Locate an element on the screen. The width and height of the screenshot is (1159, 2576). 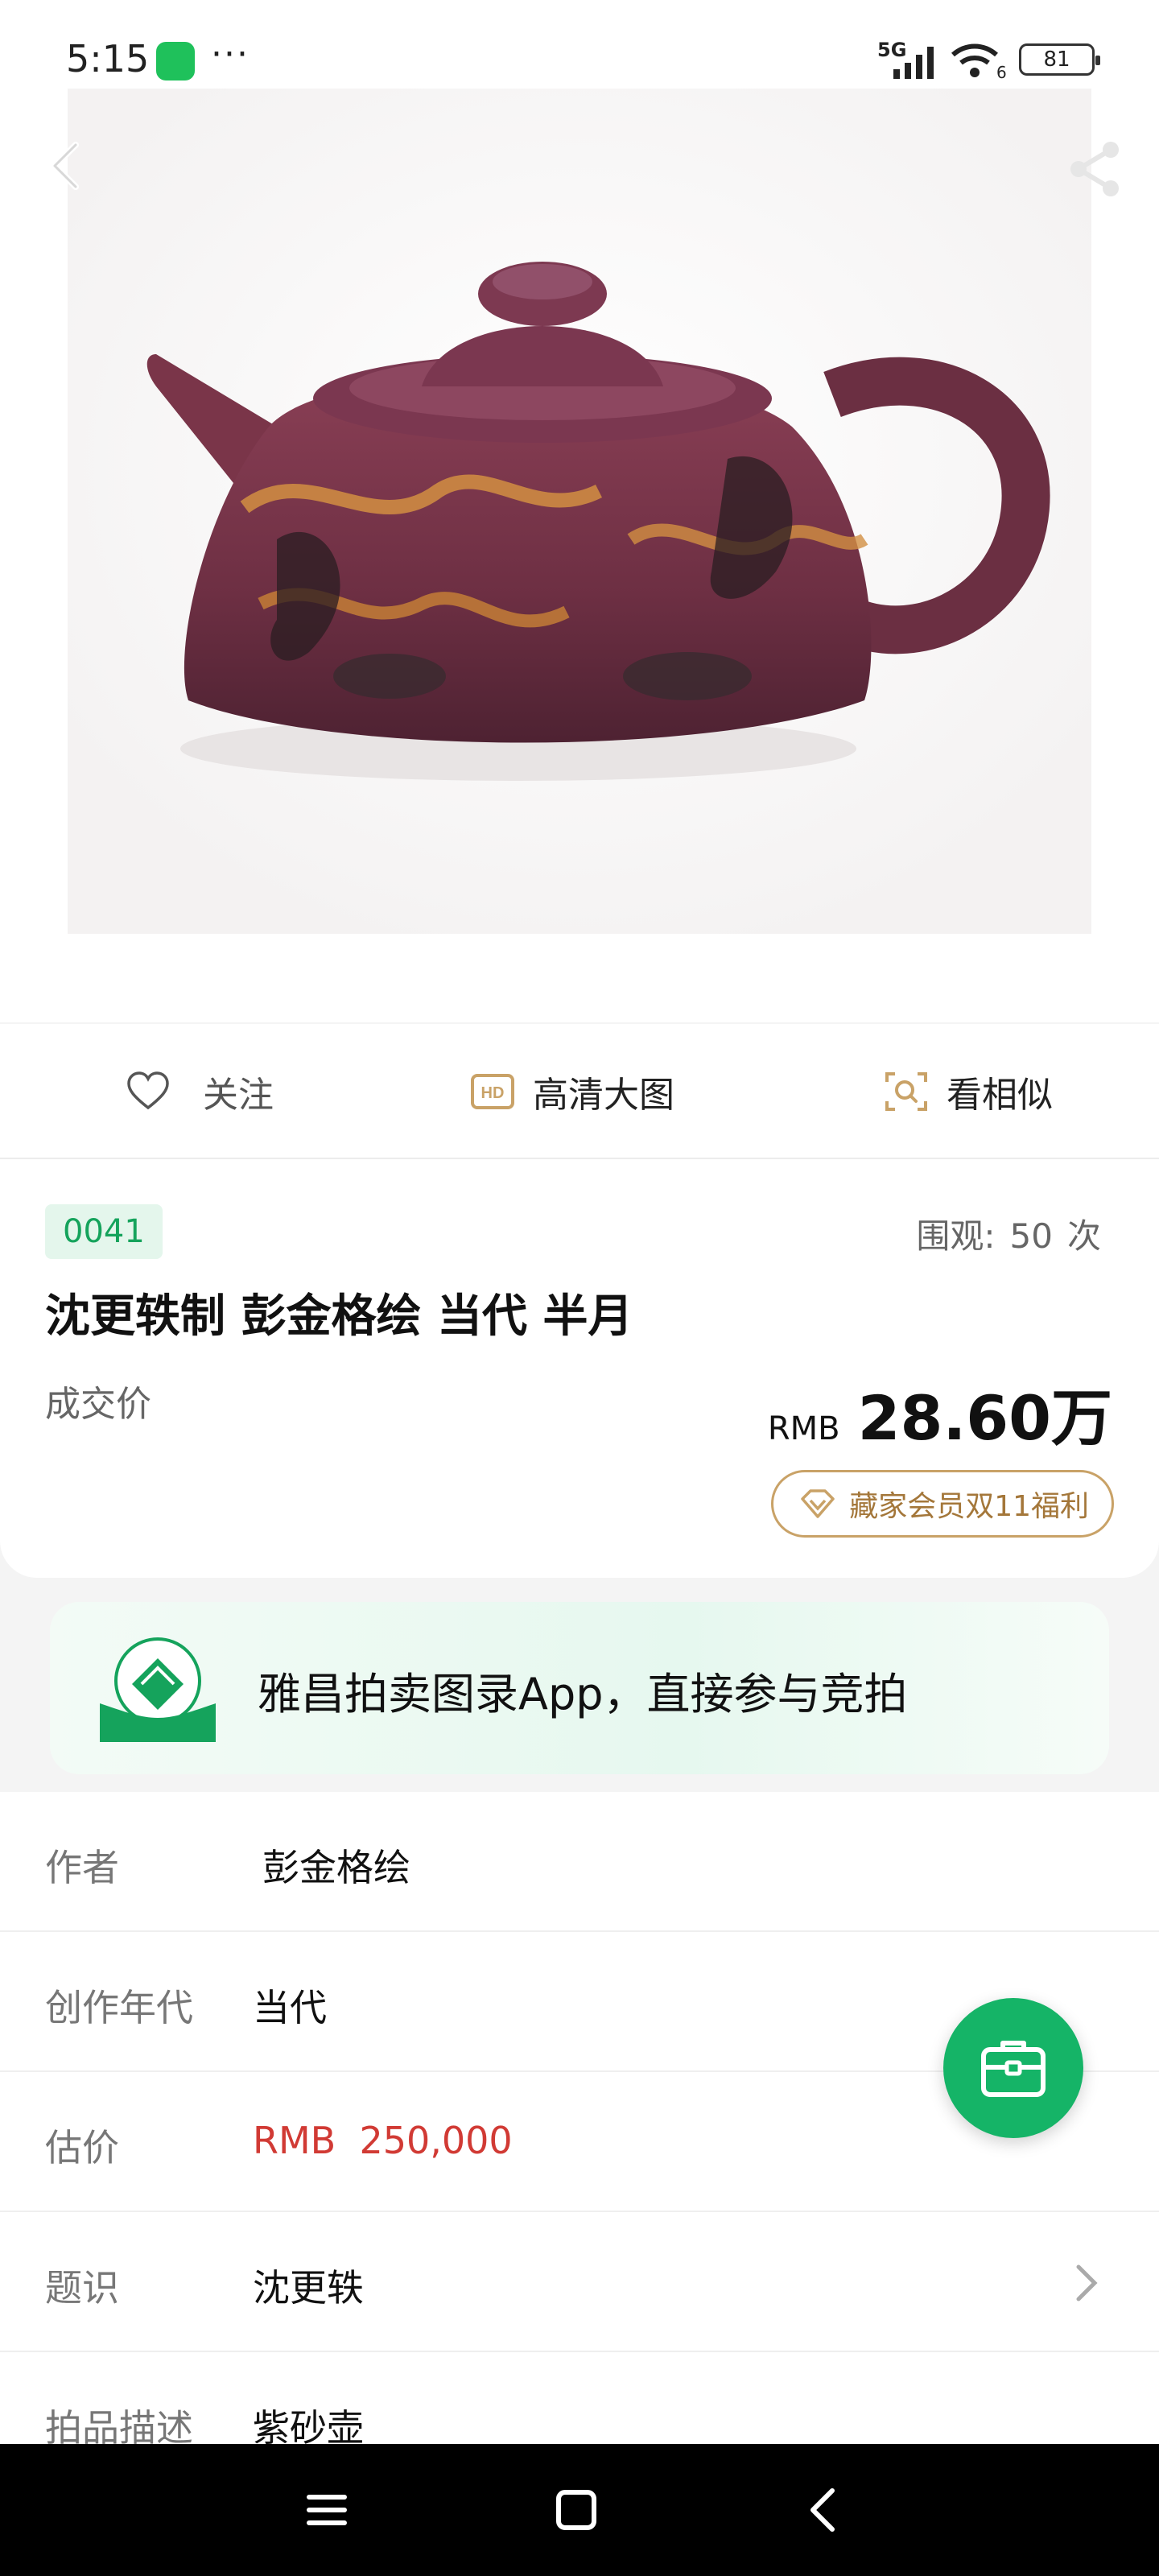
back-icon is located at coordinates (826, 2510).